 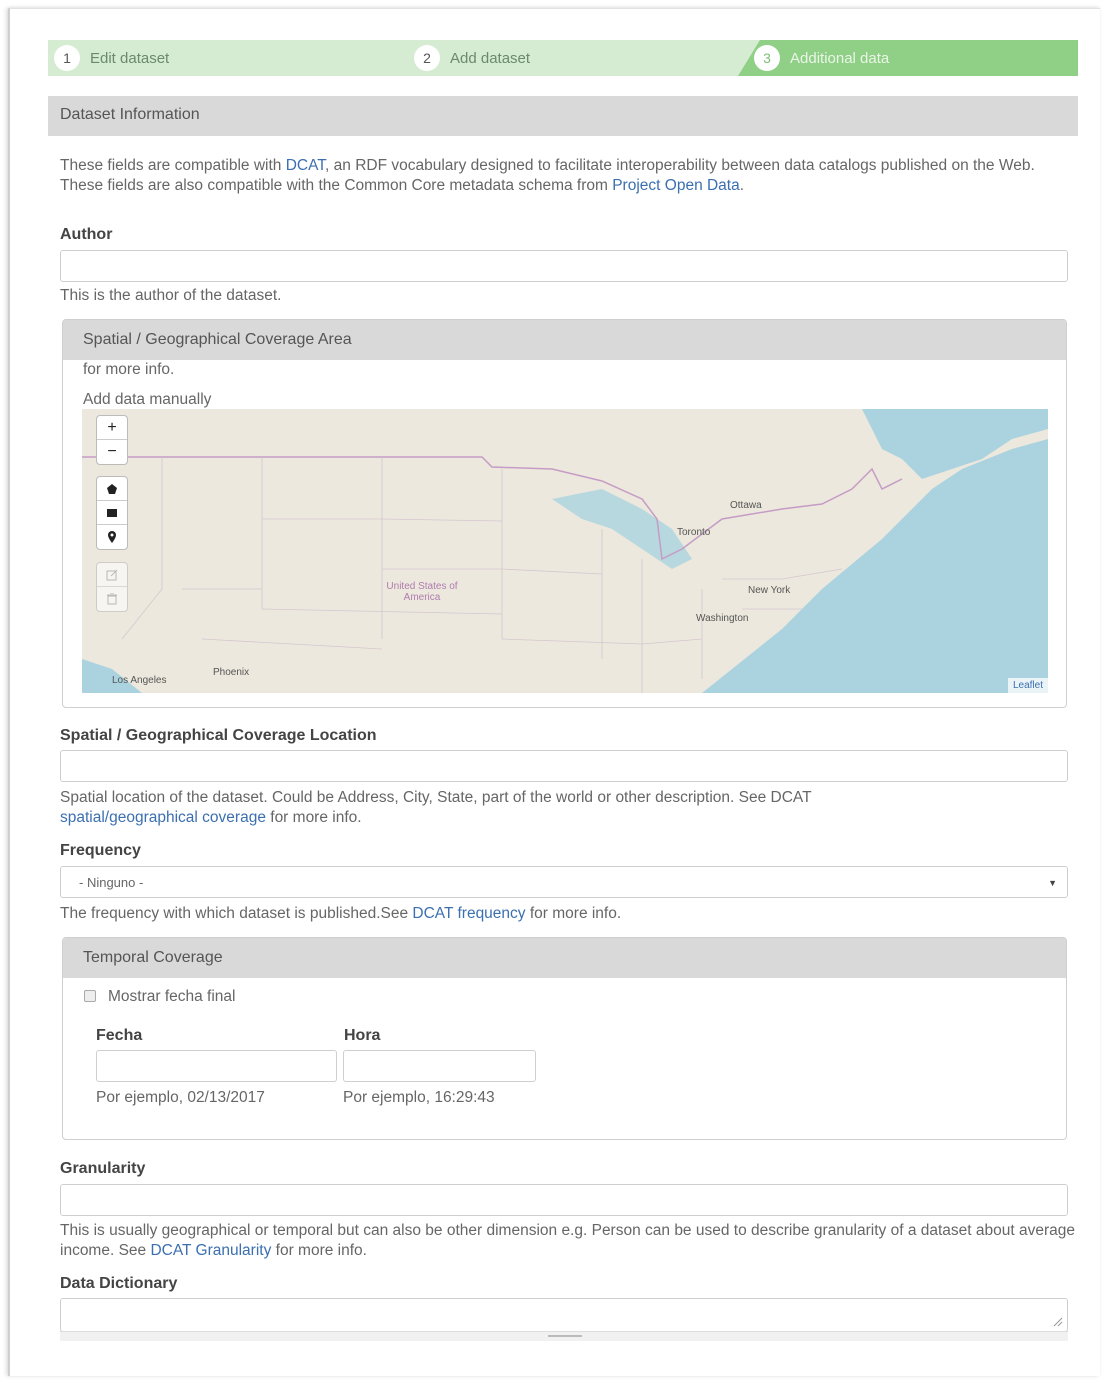 I want to click on date-input, so click(x=216, y=1066).